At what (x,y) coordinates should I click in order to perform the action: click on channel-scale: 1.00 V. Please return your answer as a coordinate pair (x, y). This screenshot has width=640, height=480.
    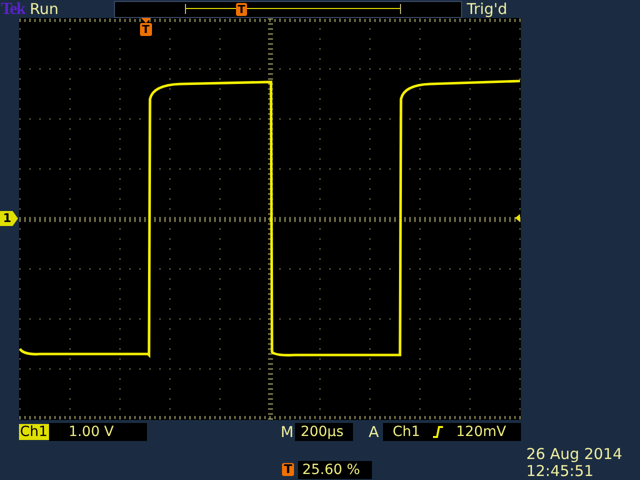
    Looking at the image, I should click on (97, 432).